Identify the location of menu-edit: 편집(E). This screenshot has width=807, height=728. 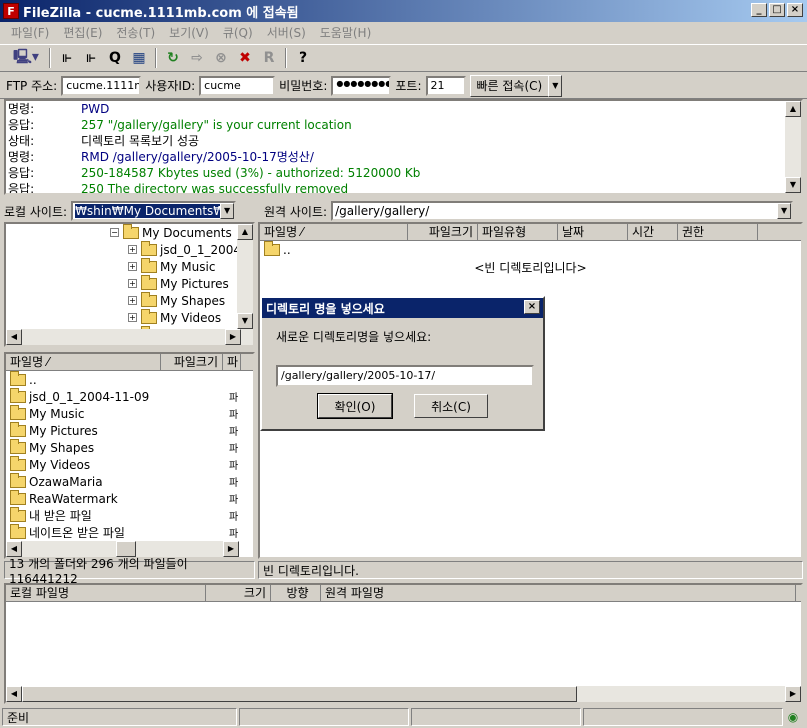
(82, 32).